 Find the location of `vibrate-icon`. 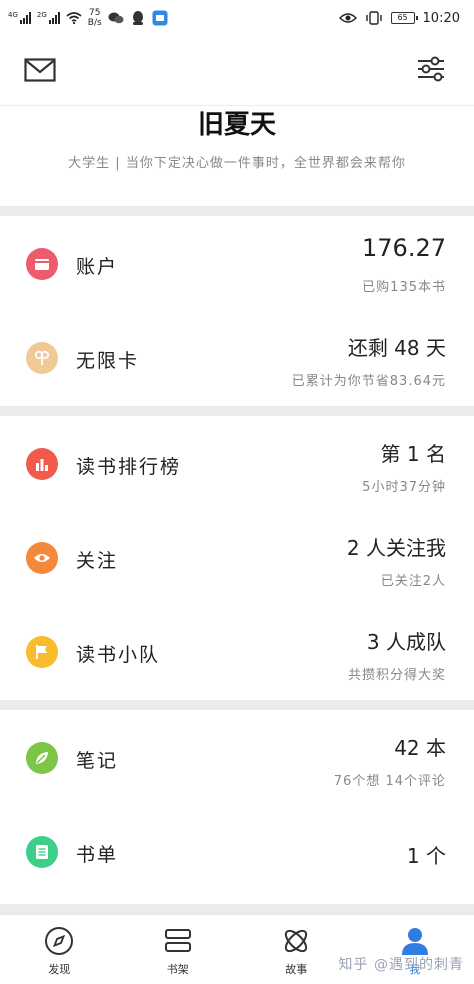

vibrate-icon is located at coordinates (373, 18).